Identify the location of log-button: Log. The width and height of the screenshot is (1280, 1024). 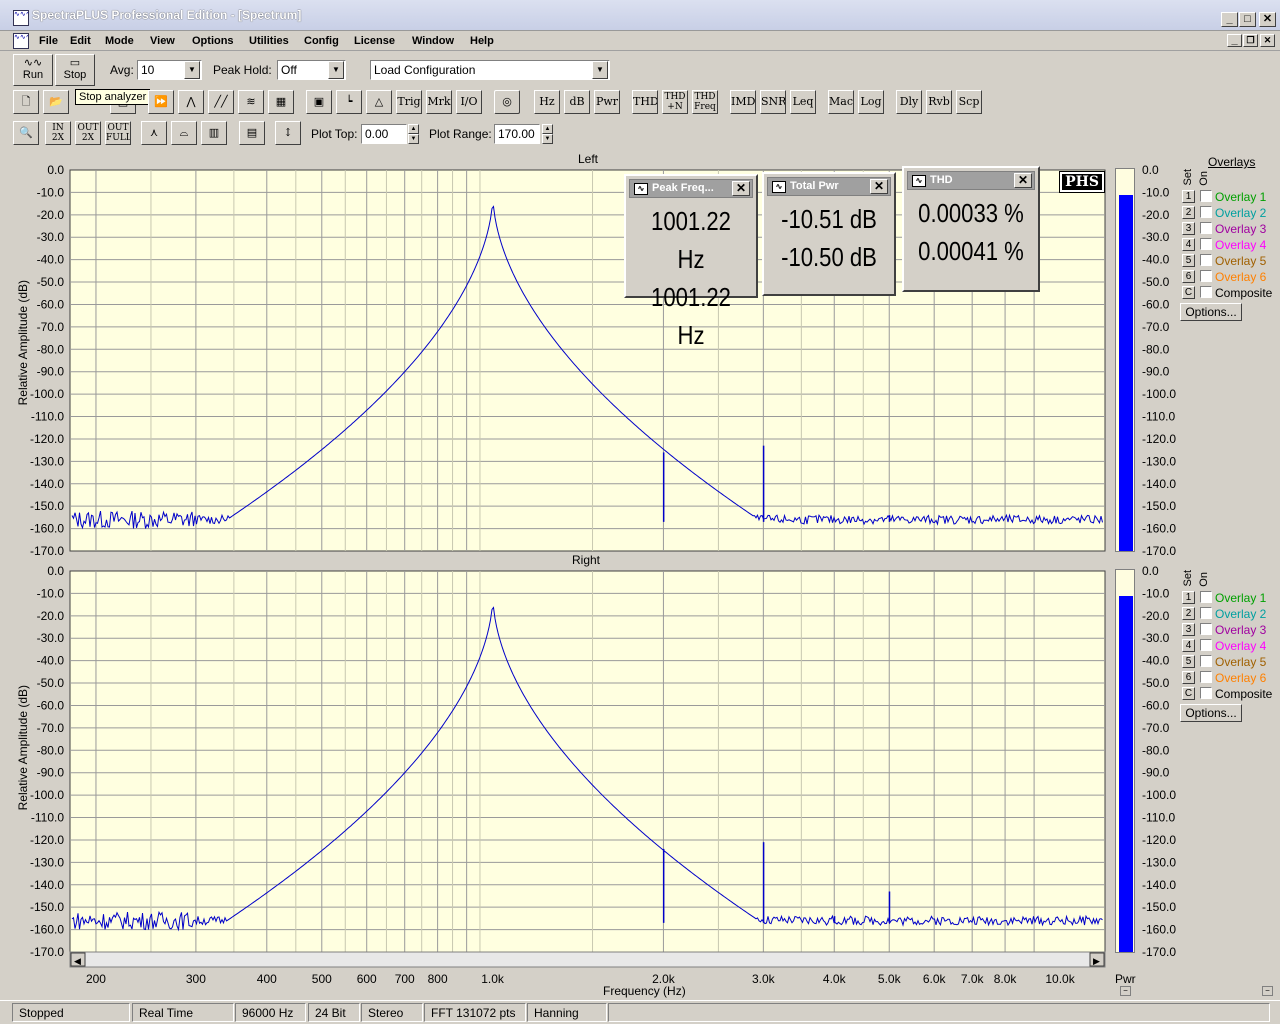
(871, 102).